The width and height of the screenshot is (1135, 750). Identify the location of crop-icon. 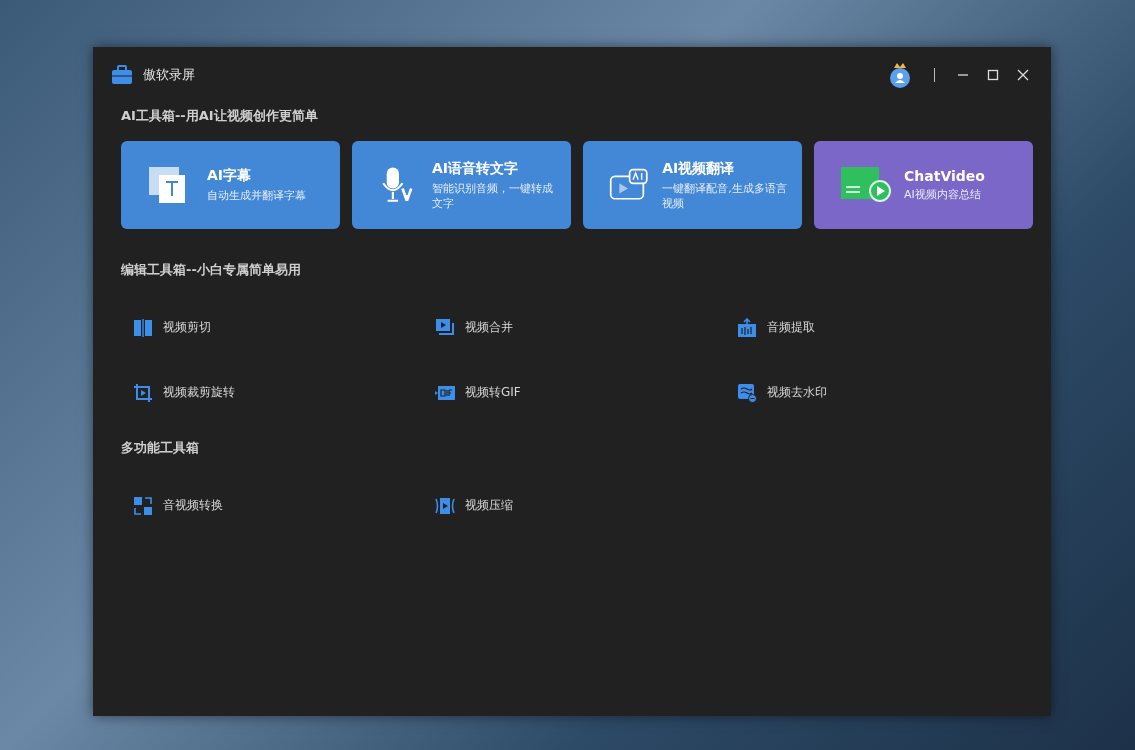
(143, 392).